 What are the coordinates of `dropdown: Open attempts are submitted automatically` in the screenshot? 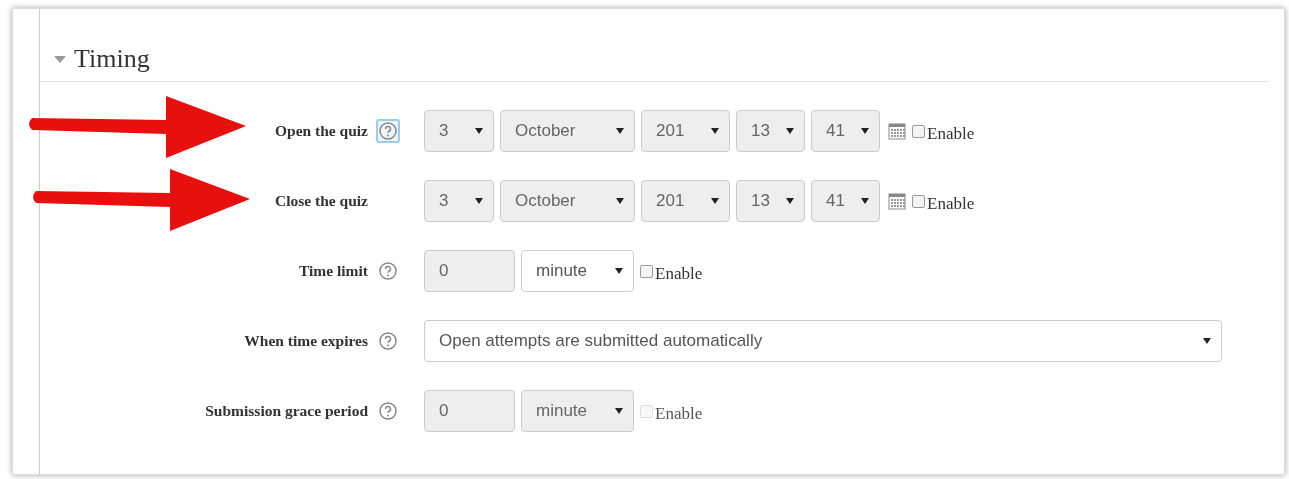 It's located at (823, 341).